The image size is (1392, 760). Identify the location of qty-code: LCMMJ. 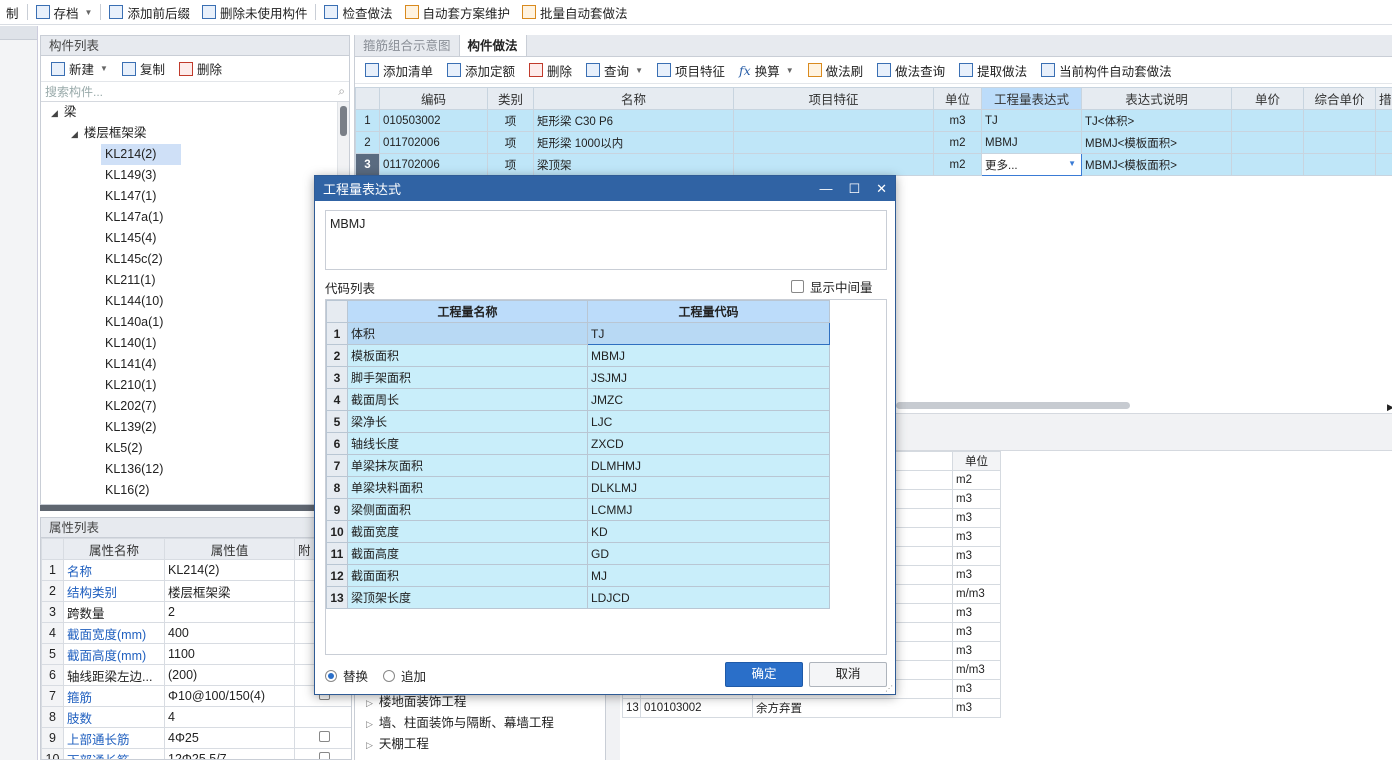
(708, 509).